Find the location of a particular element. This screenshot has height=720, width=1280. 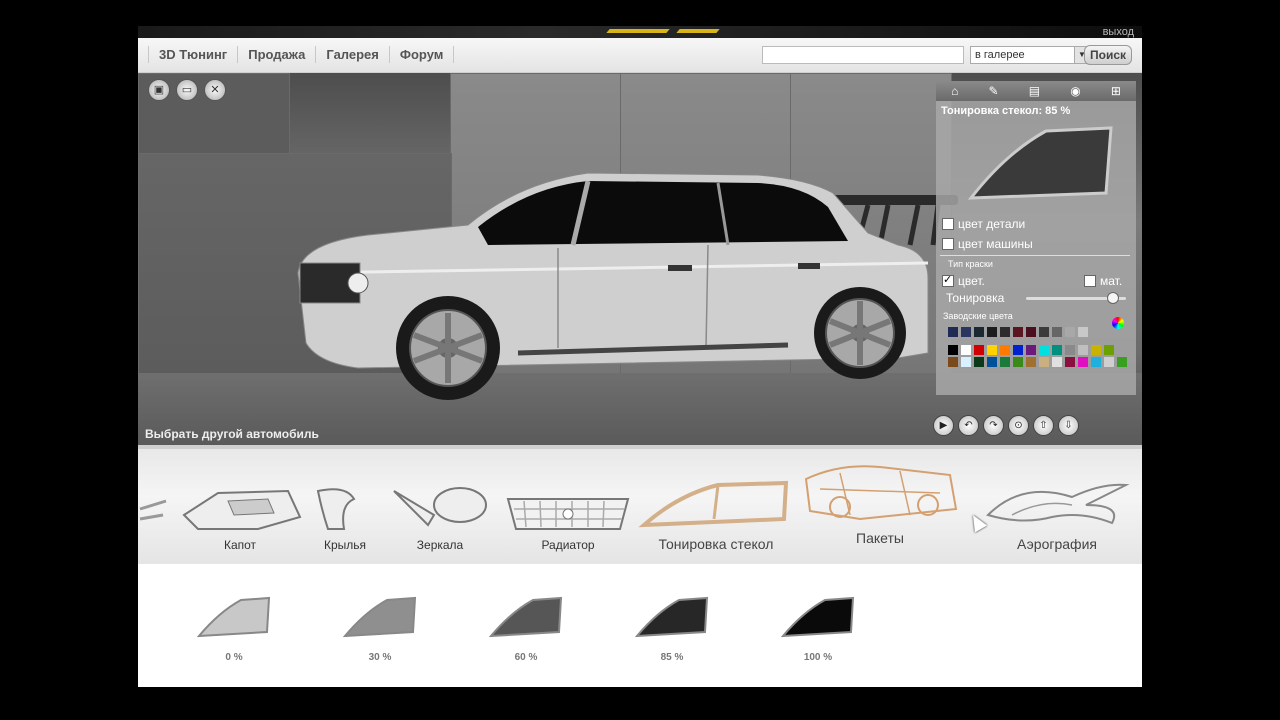

part-airbrush: Аэрография is located at coordinates (1057, 513).